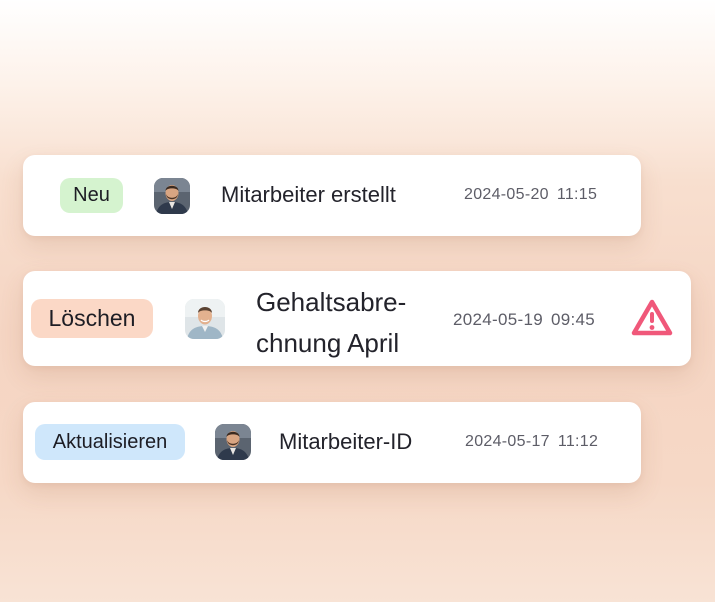 The image size is (715, 602). I want to click on activity-time: 11:15, so click(577, 194).